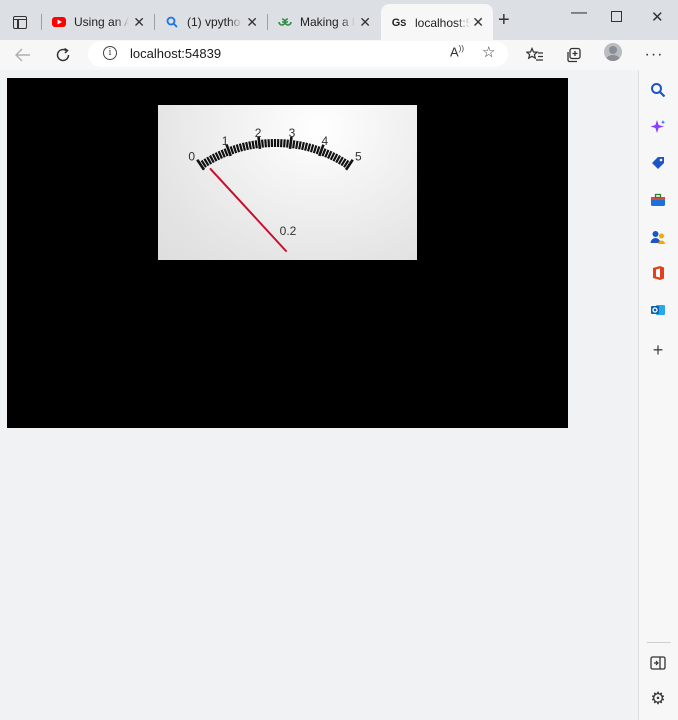 This screenshot has height=720, width=678. What do you see at coordinates (658, 698) in the screenshot?
I see `gear-icon: ⚙` at bounding box center [658, 698].